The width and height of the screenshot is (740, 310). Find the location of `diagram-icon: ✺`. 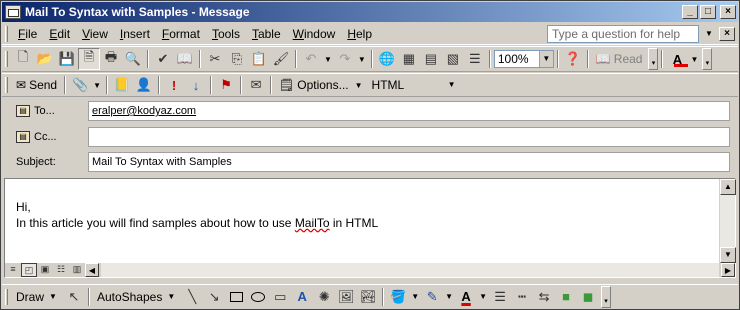

diagram-icon: ✺ is located at coordinates (324, 297).